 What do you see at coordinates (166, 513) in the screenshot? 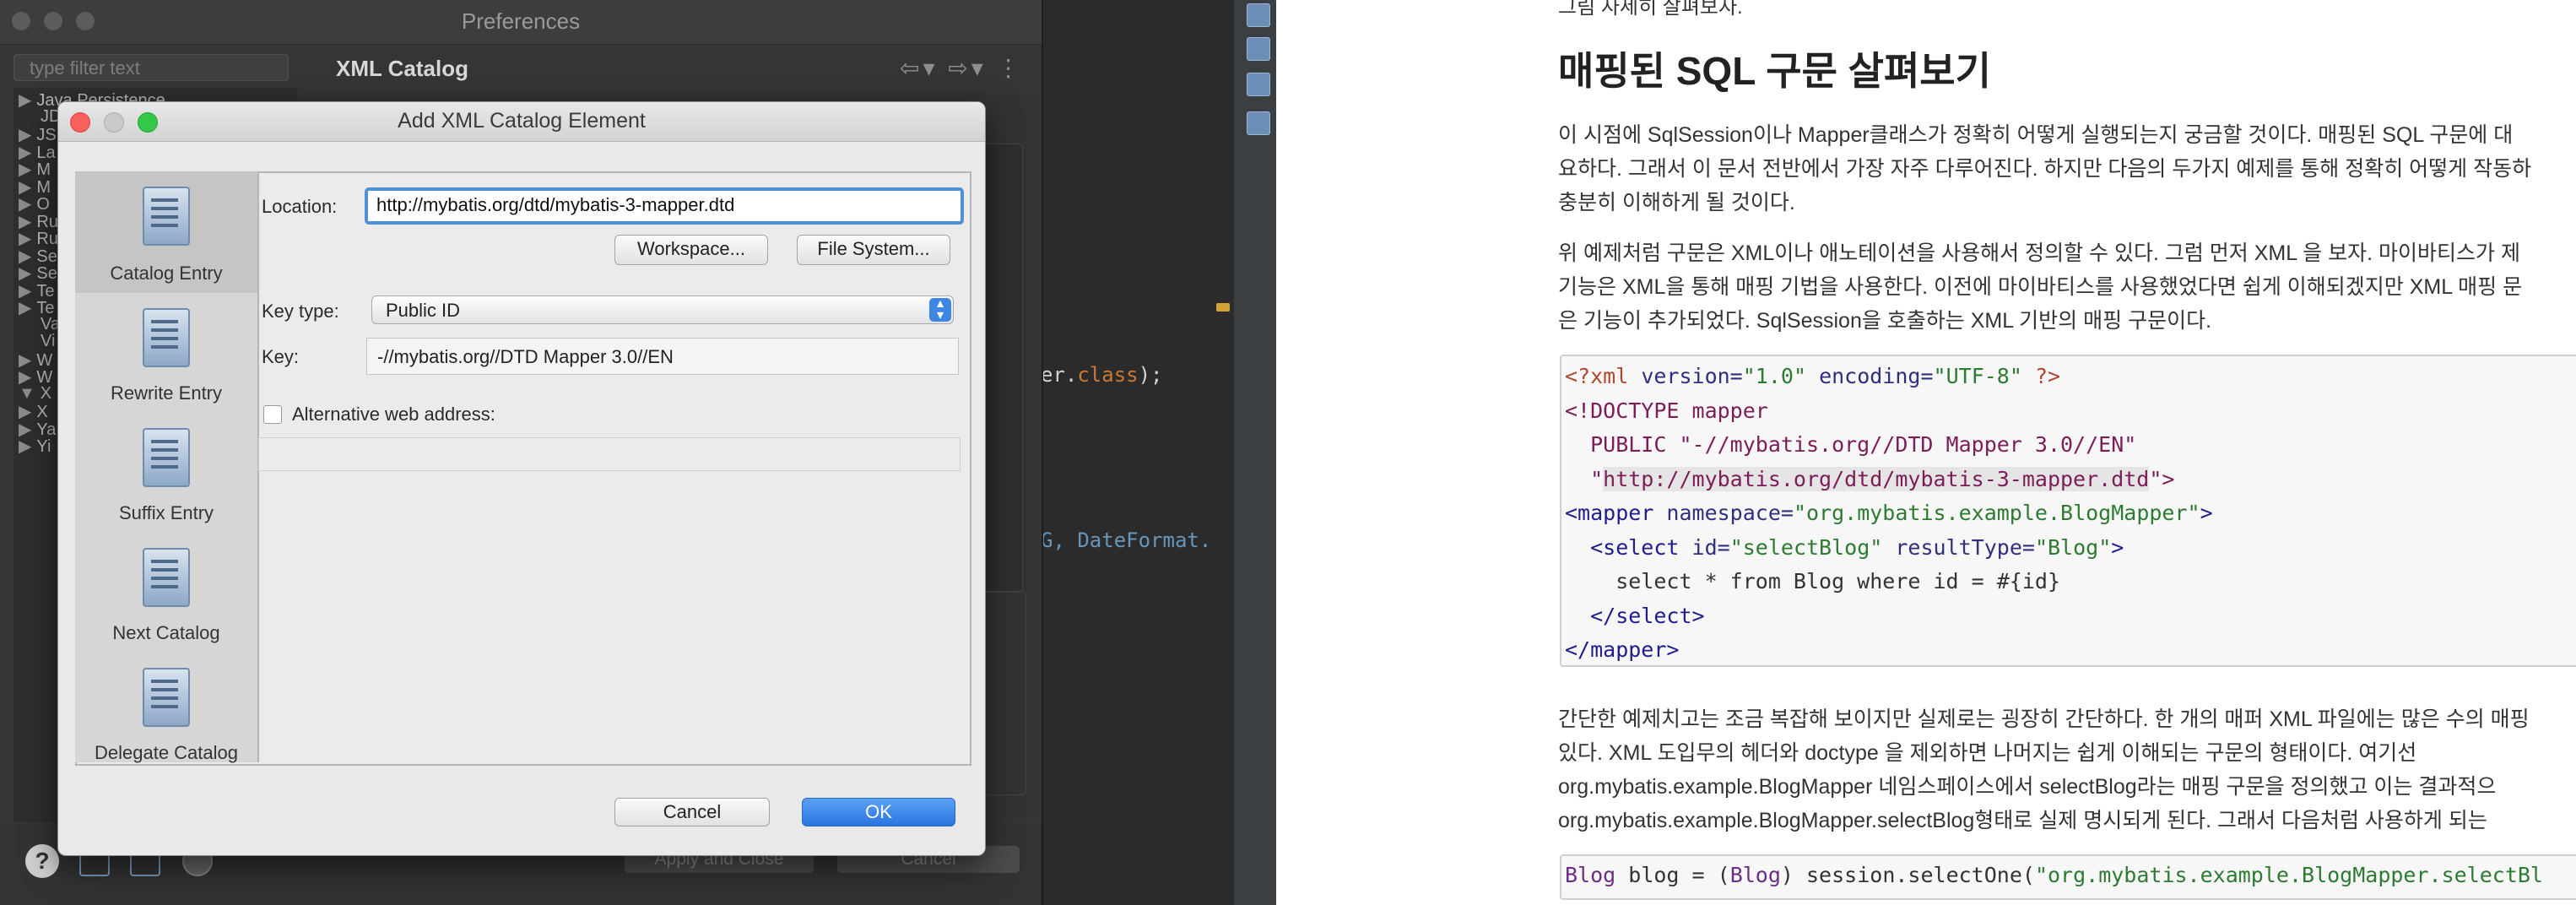
I see `entry-suffix: Suffix Entry` at bounding box center [166, 513].